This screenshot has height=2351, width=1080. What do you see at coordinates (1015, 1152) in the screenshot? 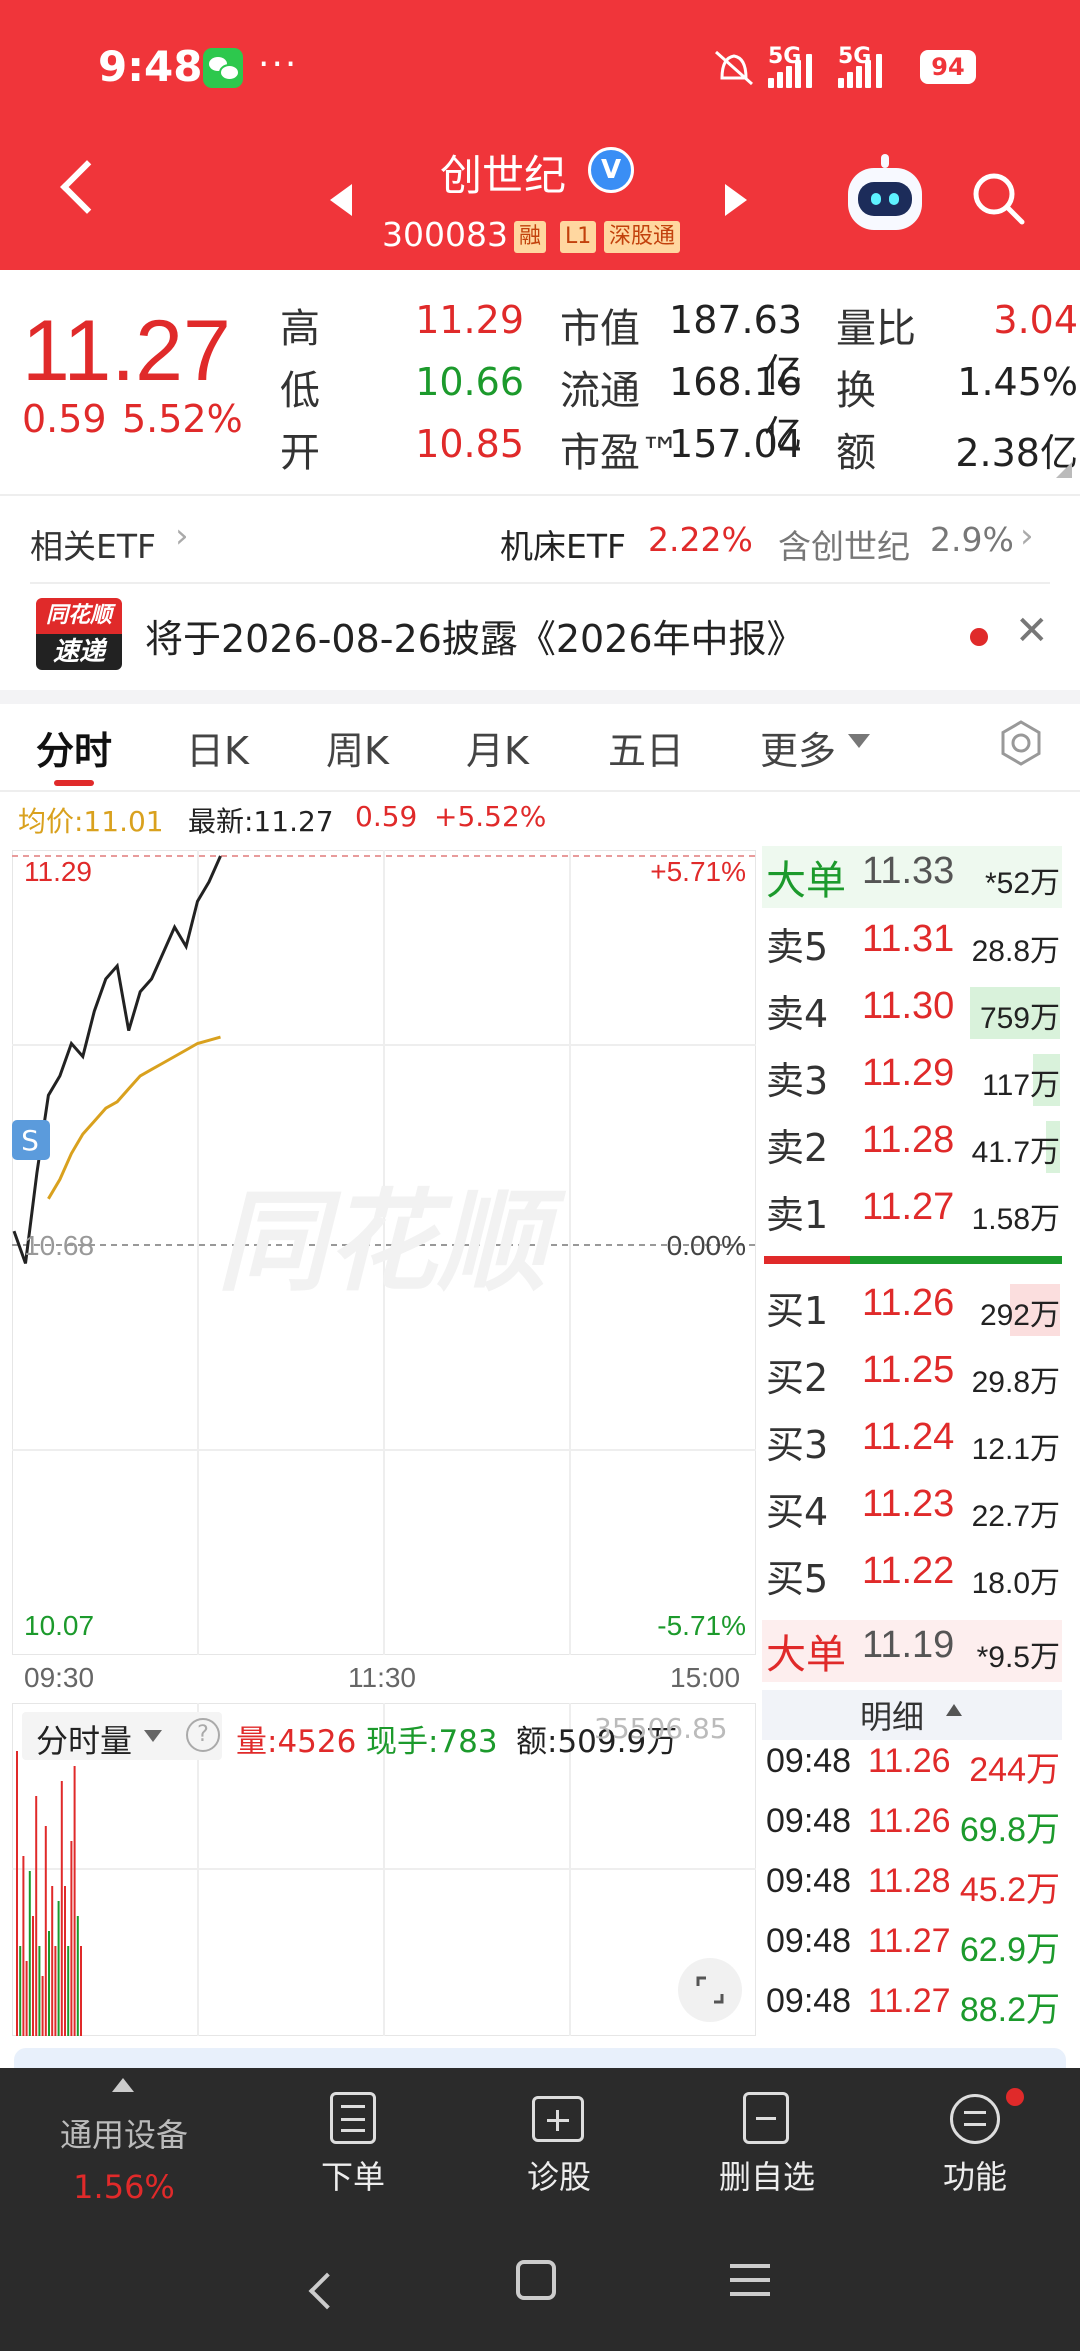
I see `ask-volume: 41.7万` at bounding box center [1015, 1152].